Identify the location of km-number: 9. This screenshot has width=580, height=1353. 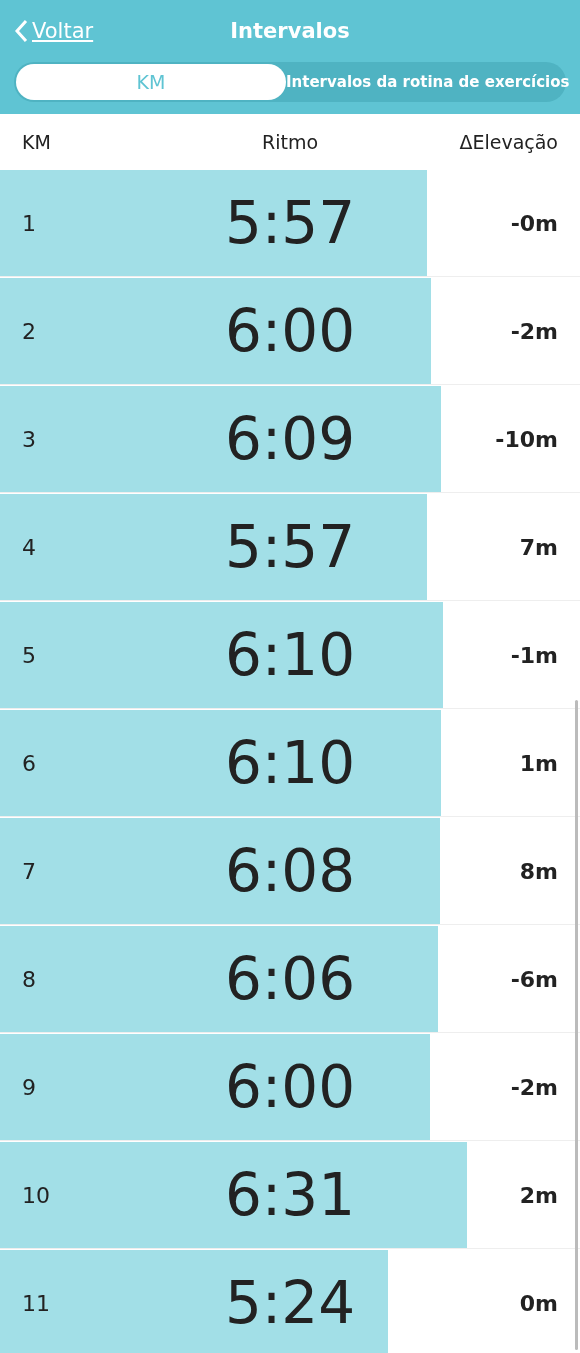
(29, 1087).